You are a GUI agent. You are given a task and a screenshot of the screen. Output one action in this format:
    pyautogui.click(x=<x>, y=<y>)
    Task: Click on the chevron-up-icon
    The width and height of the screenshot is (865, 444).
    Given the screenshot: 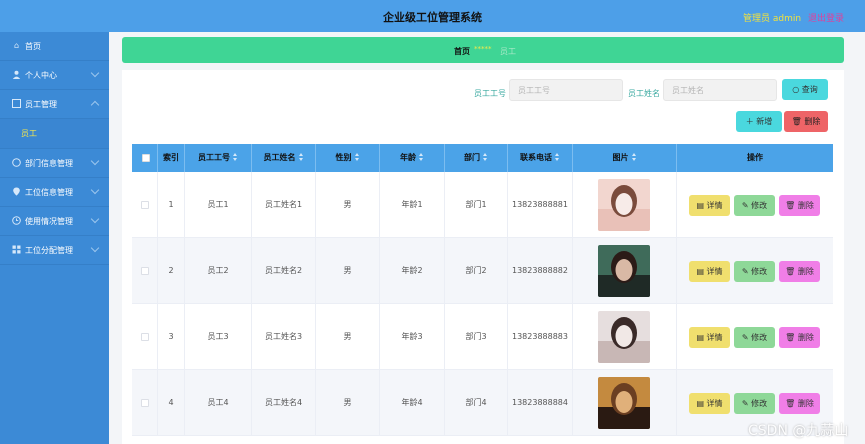 What is the action you would take?
    pyautogui.click(x=95, y=105)
    